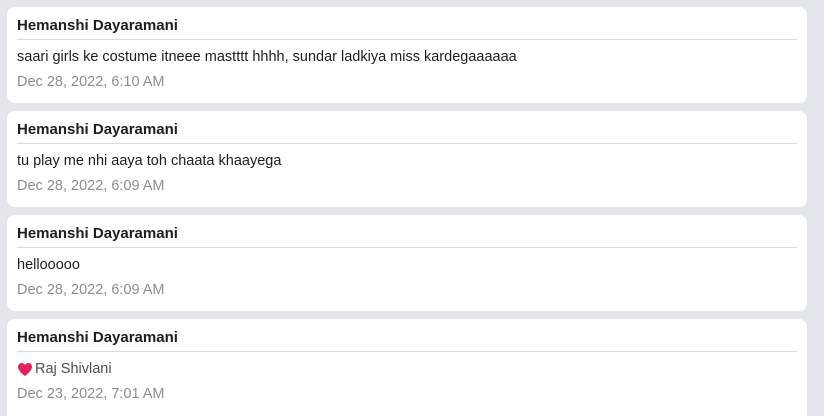 This screenshot has height=416, width=824. What do you see at coordinates (91, 394) in the screenshot?
I see `message-timestamp: Dec 23, 2022, 7:01 AM` at bounding box center [91, 394].